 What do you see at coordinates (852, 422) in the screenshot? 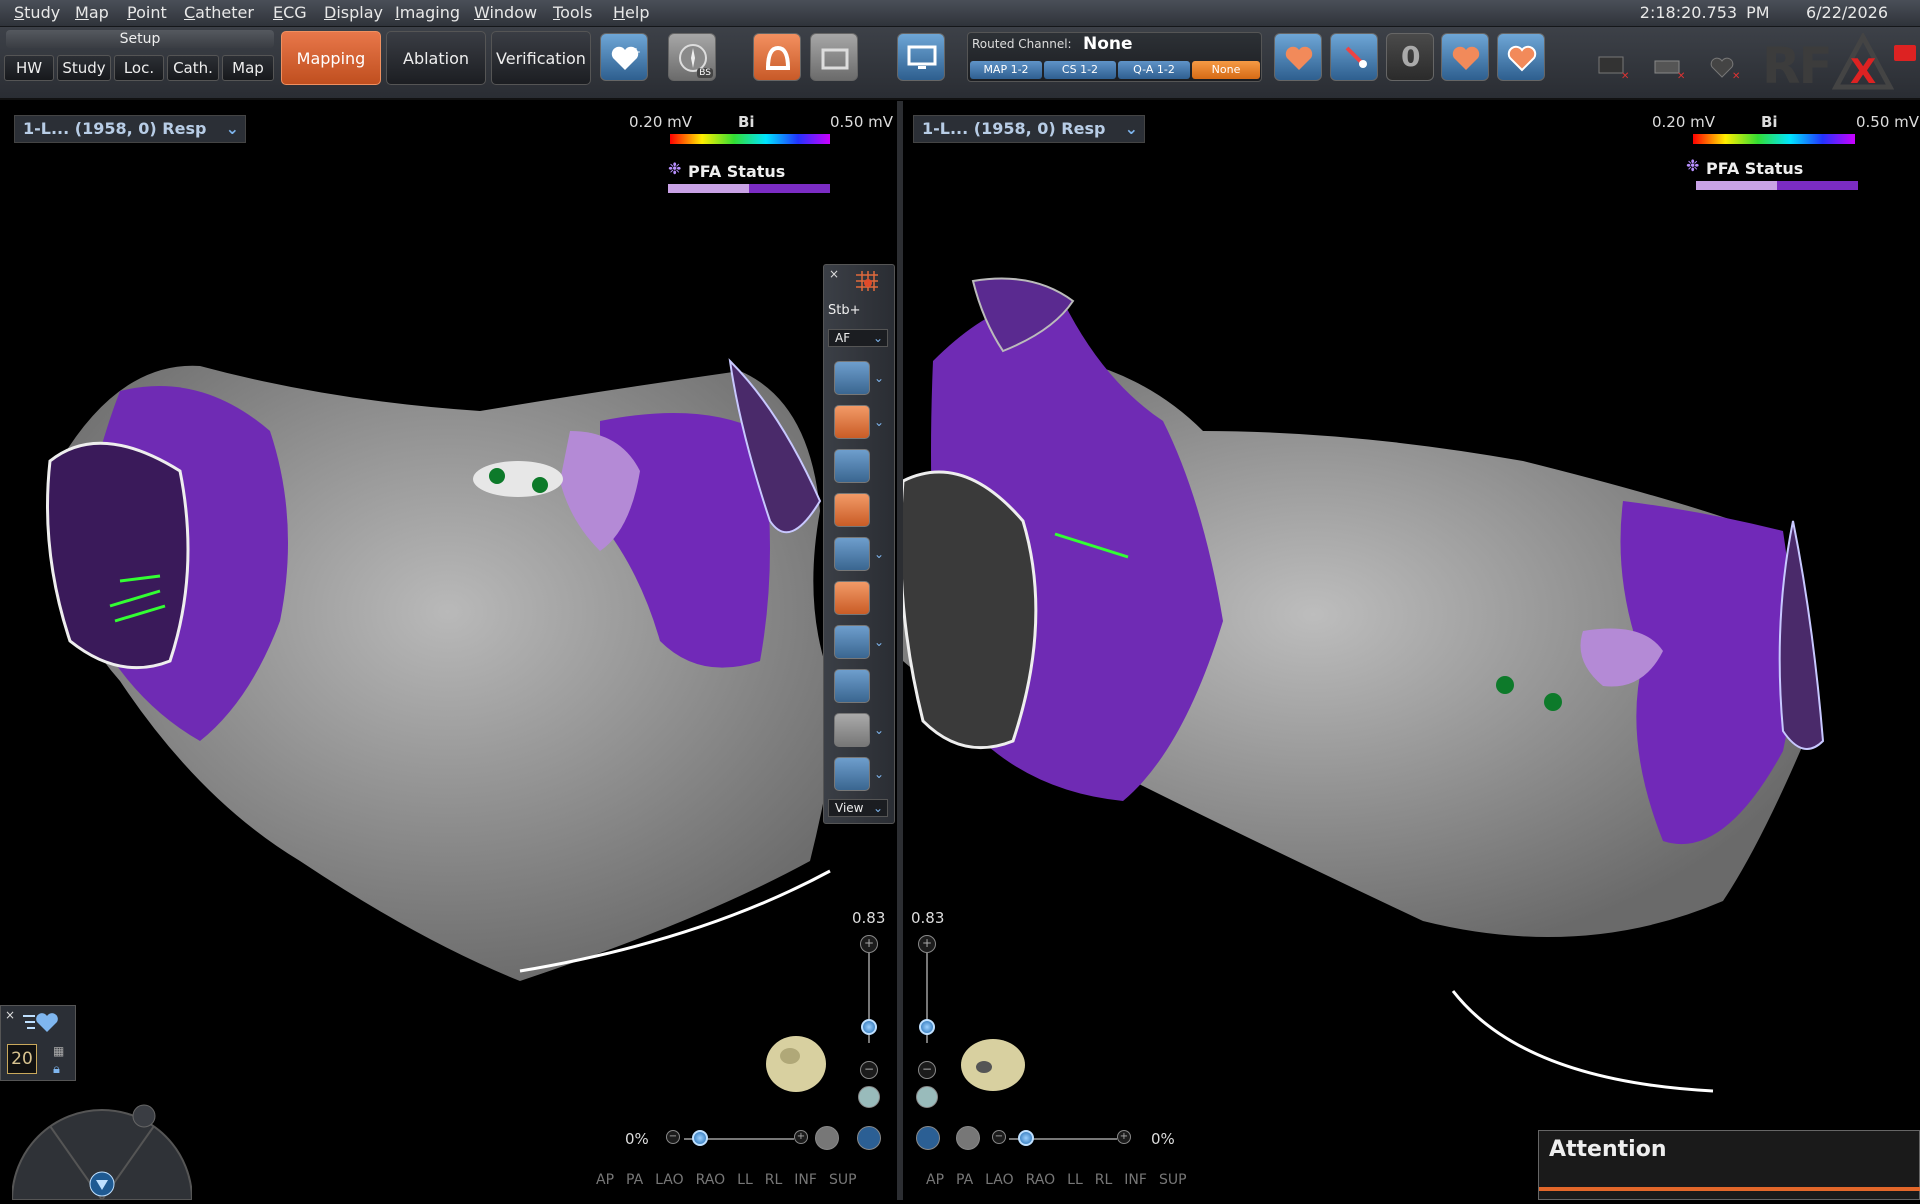
I see `color-map-icon` at bounding box center [852, 422].